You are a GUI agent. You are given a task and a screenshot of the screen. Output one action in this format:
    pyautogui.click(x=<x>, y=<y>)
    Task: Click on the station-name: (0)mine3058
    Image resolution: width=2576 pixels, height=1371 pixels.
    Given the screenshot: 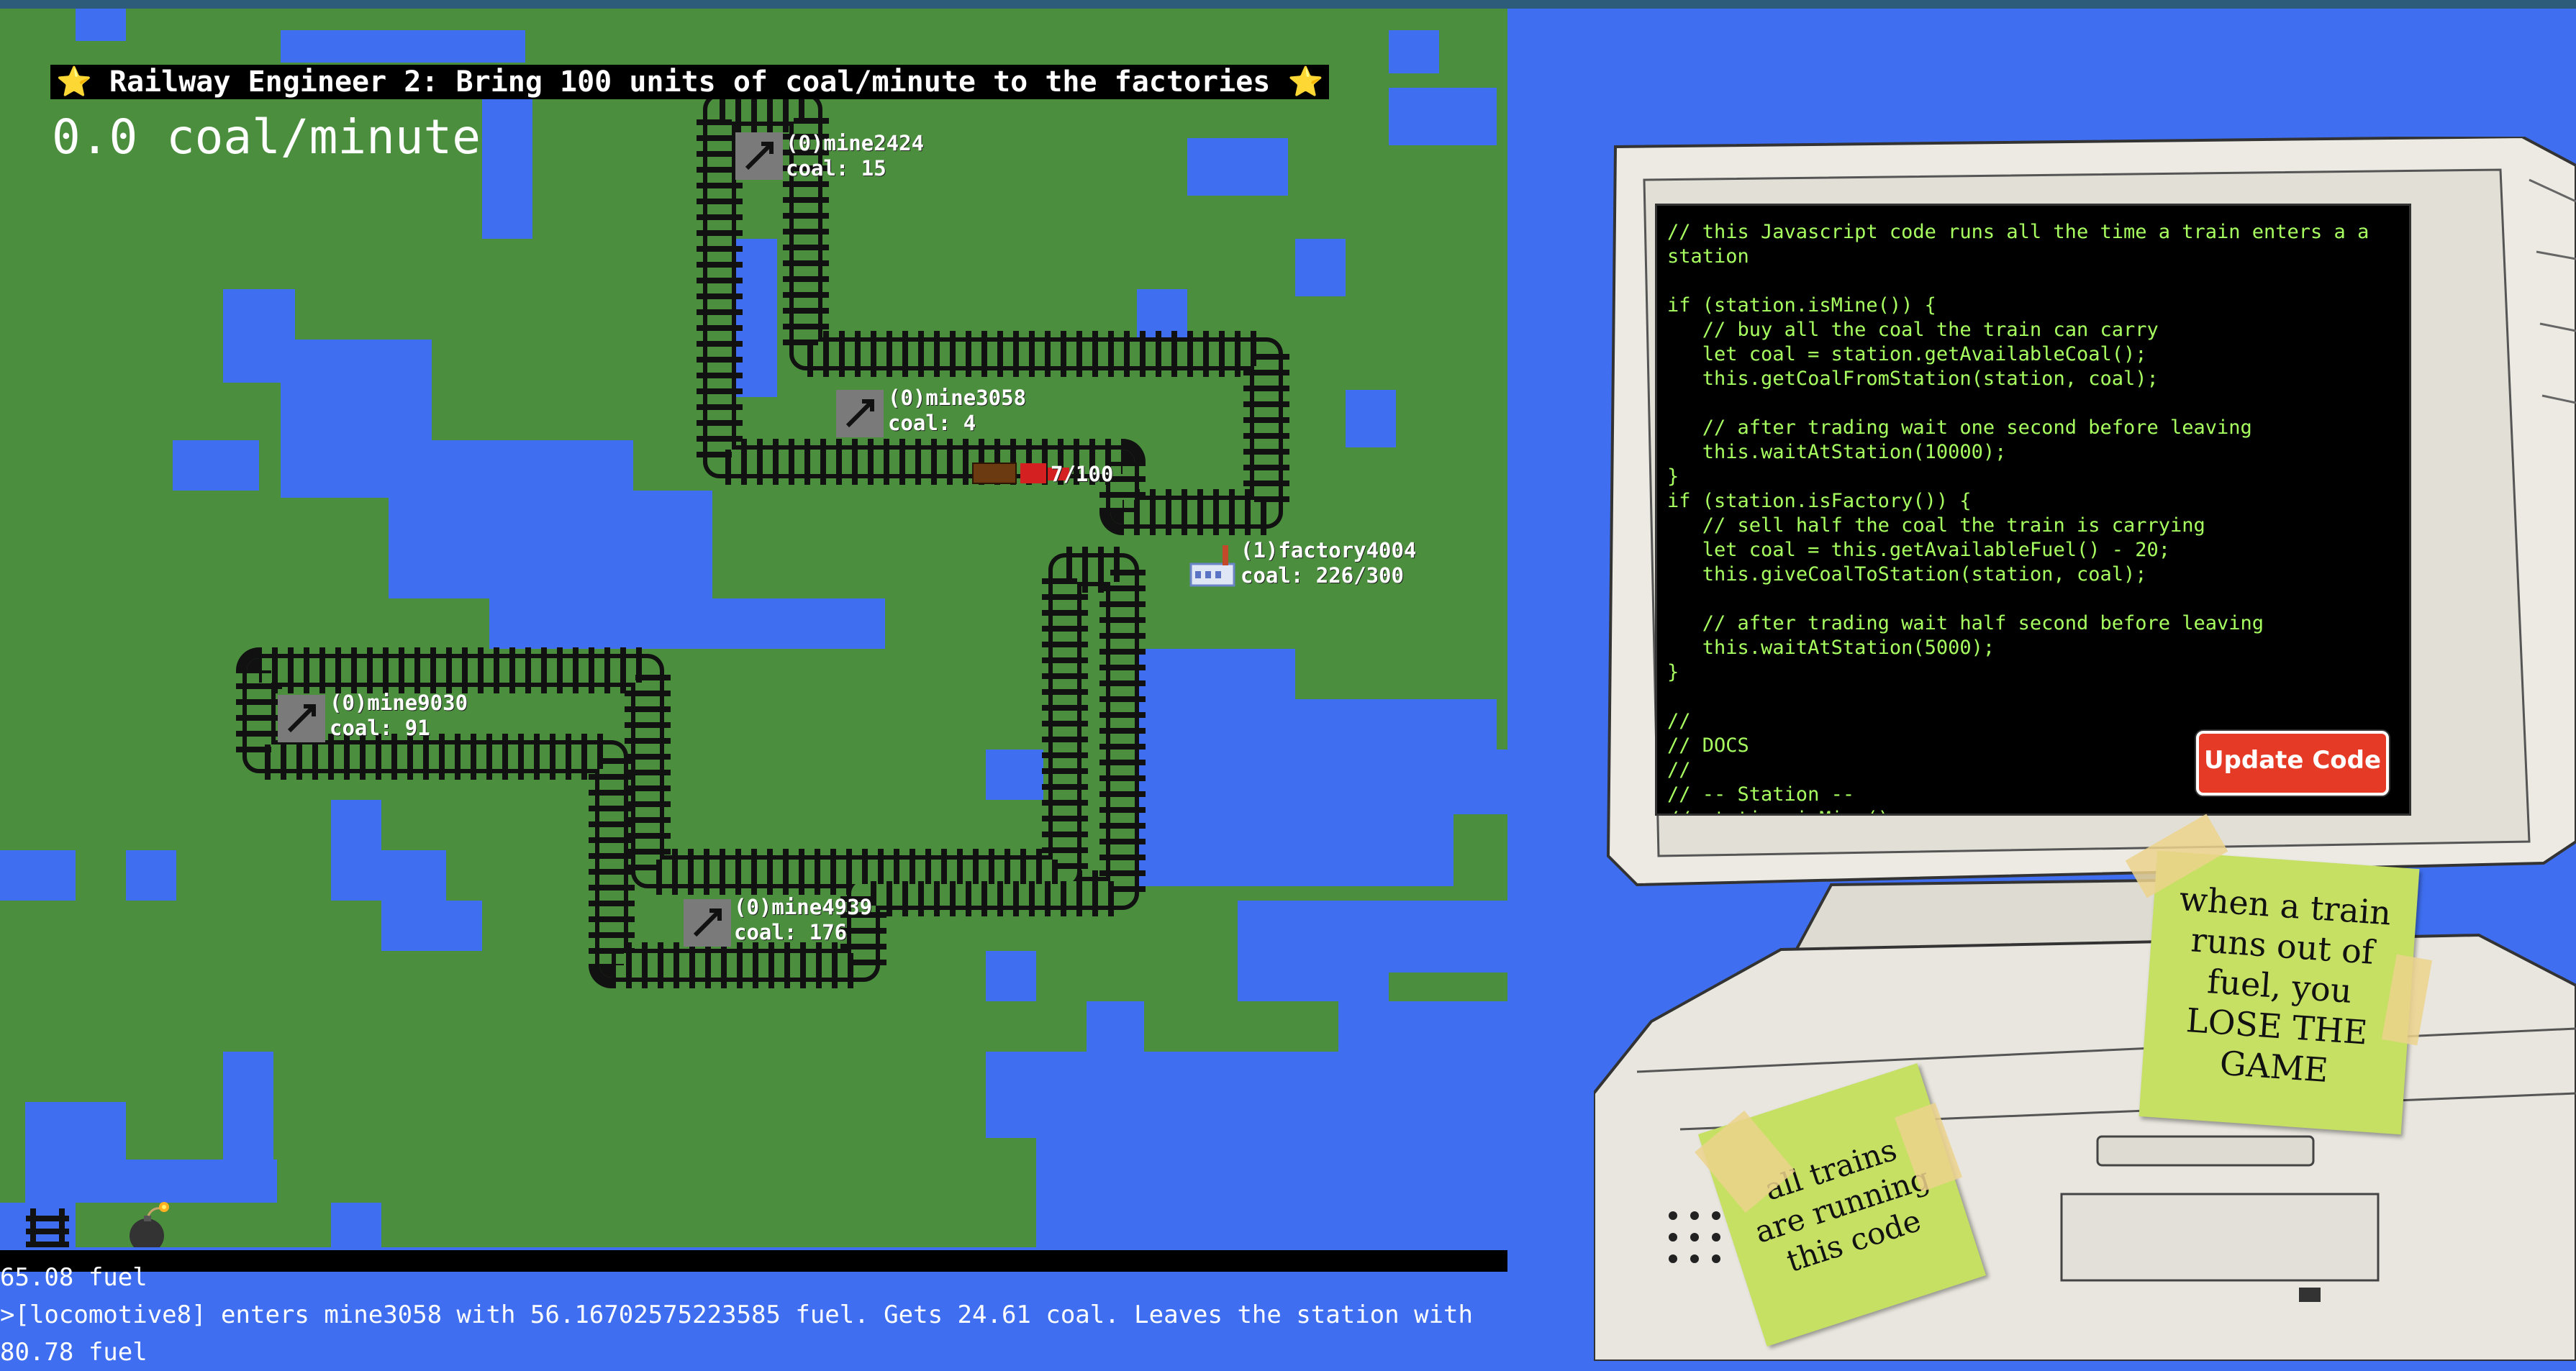 What is the action you would take?
    pyautogui.click(x=957, y=398)
    